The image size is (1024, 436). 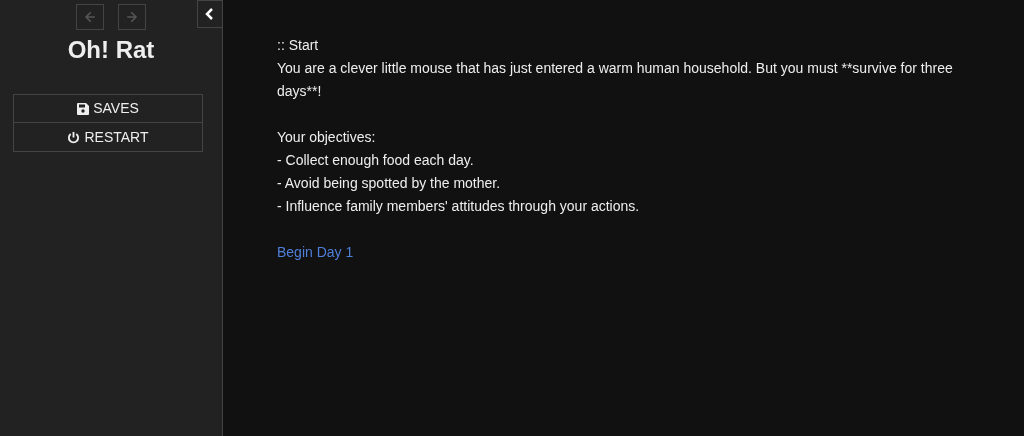 I want to click on begin-link: Begin Day 1, so click(x=315, y=252).